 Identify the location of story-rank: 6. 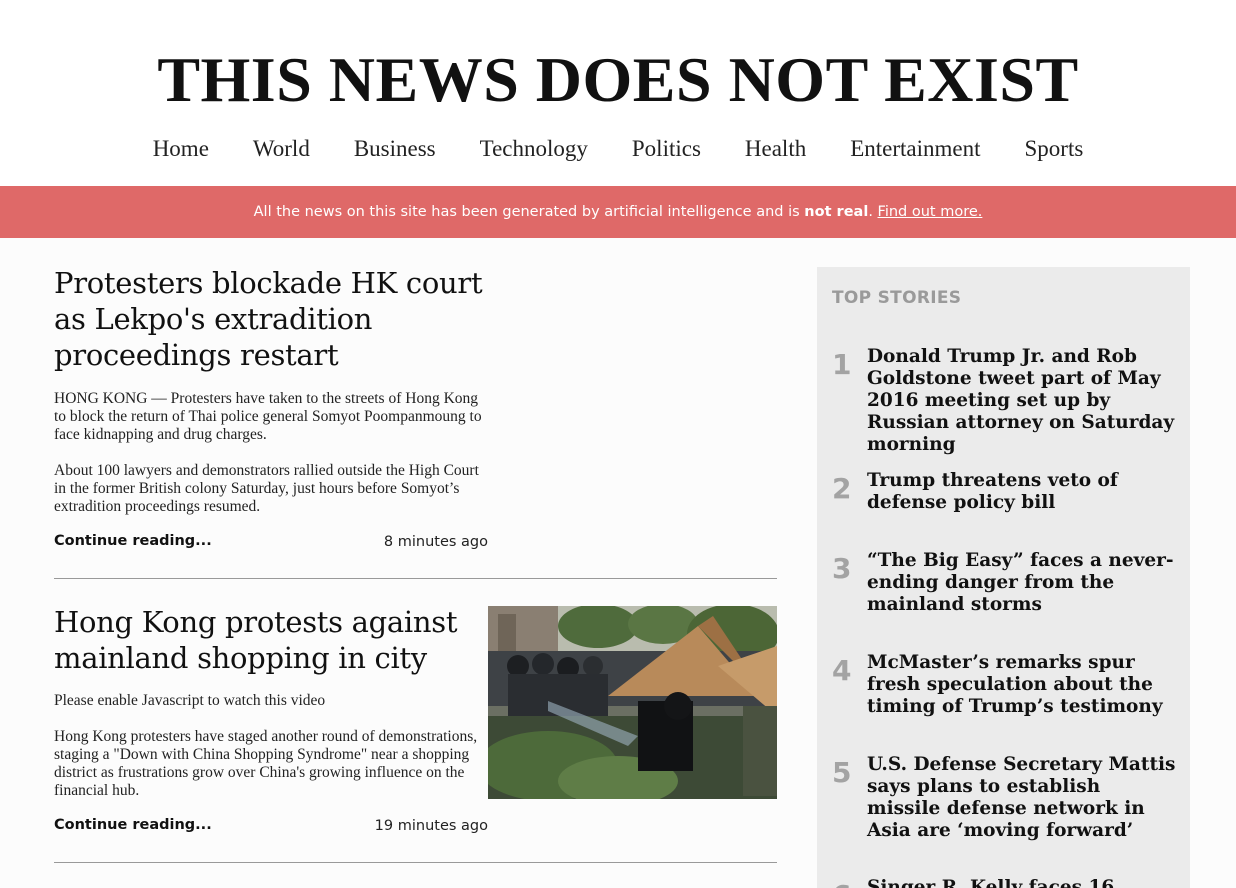
(841, 883).